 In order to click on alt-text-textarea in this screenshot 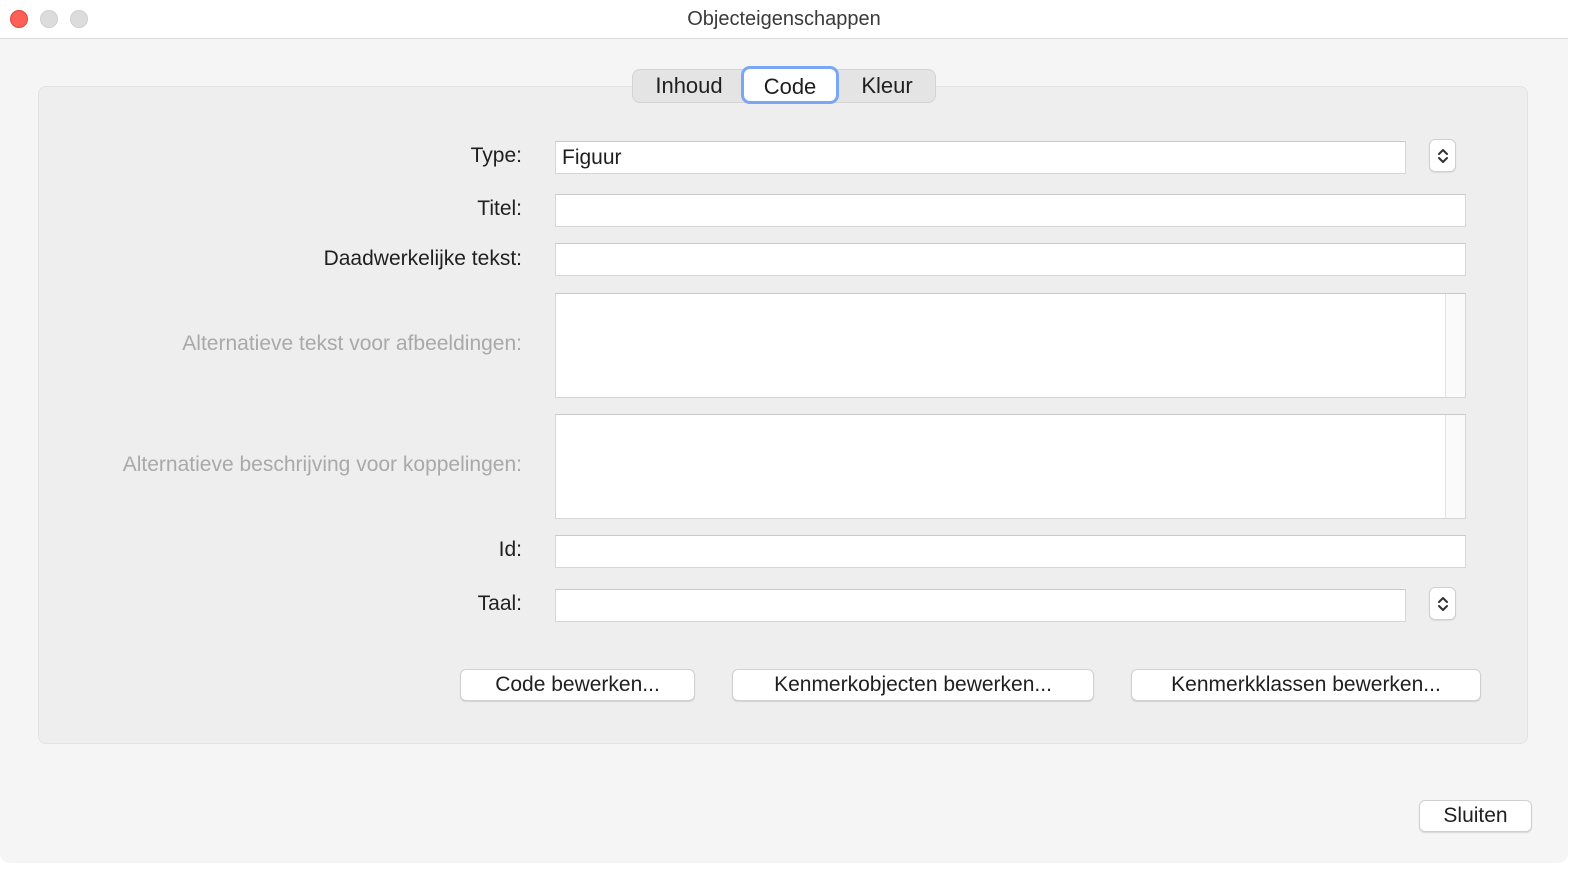, I will do `click(1010, 345)`.